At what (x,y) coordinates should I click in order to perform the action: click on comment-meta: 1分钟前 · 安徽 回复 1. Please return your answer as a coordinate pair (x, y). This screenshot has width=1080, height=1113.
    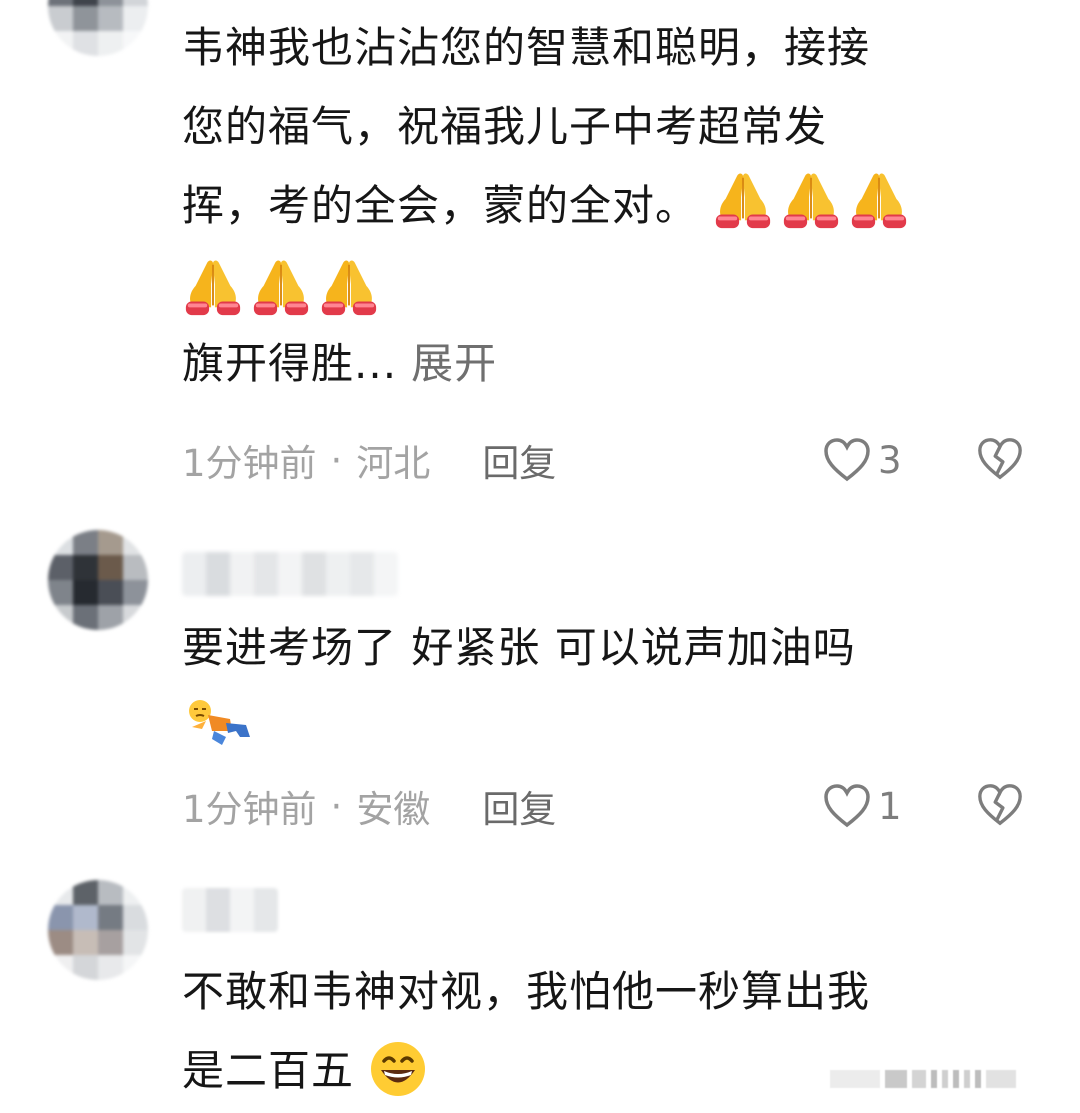
    Looking at the image, I should click on (602, 806).